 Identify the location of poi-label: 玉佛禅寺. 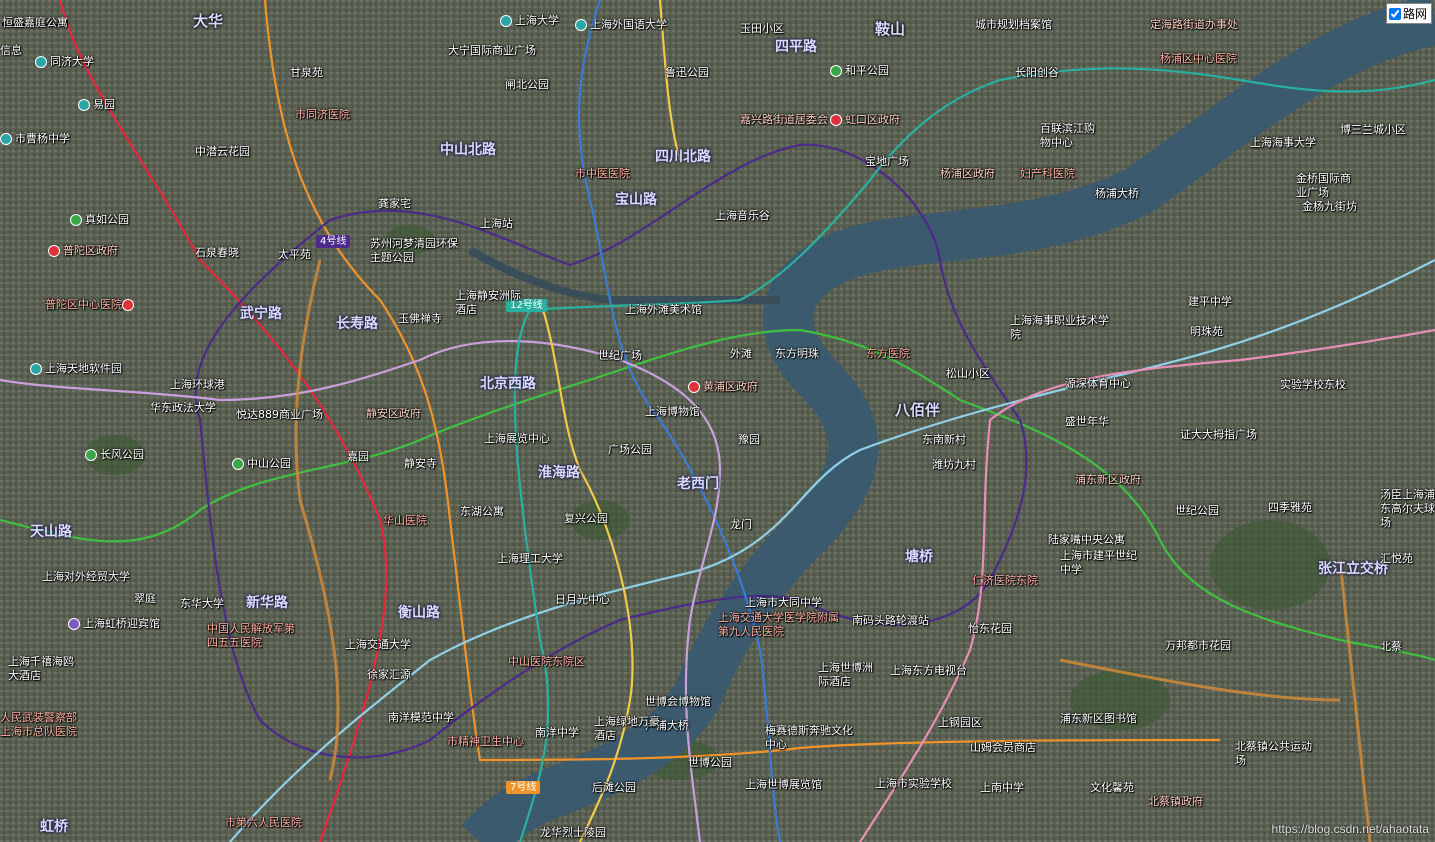
(420, 319).